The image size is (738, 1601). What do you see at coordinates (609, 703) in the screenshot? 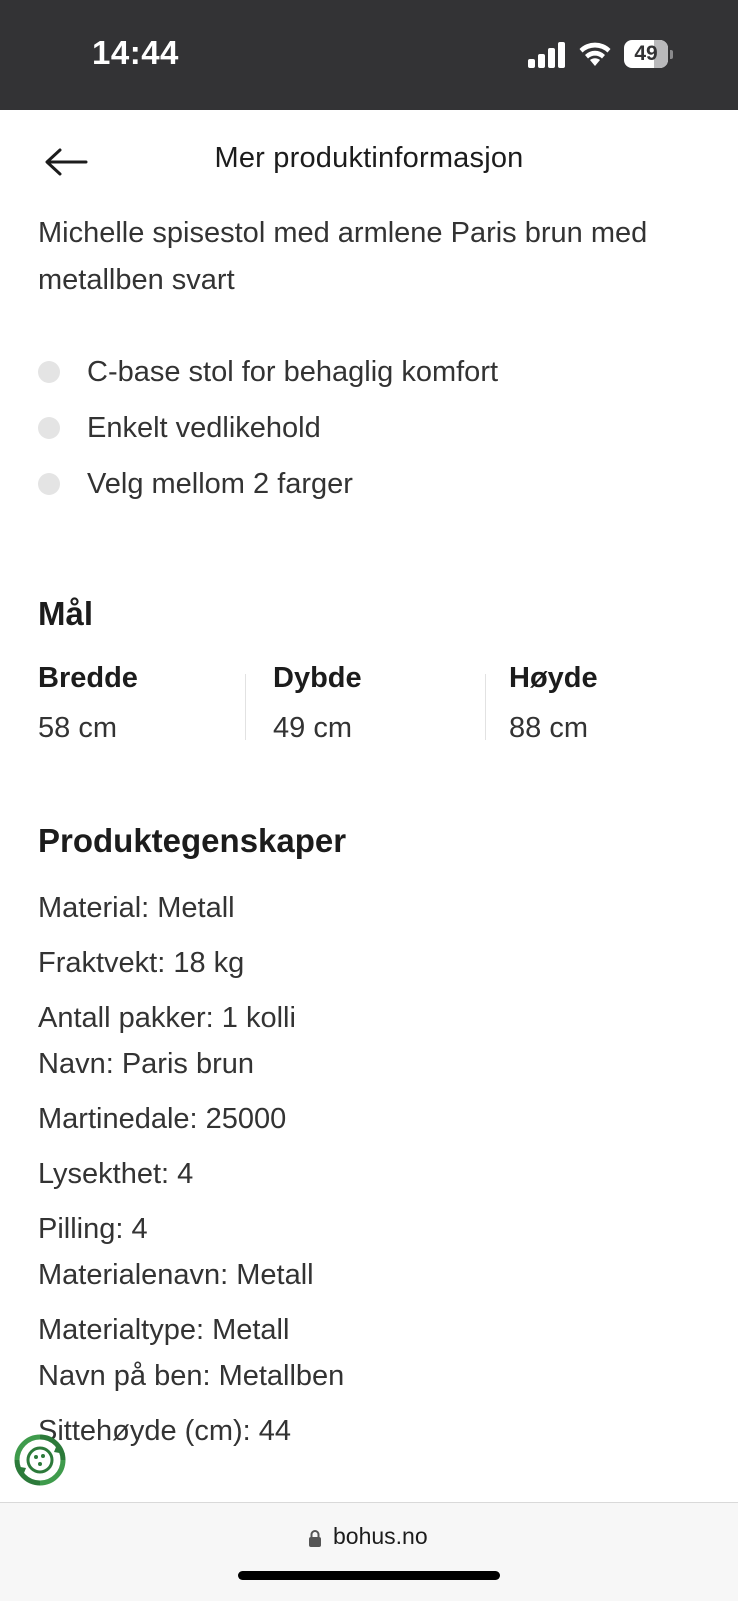
I see `dimension-height: Høyde 88 cm` at bounding box center [609, 703].